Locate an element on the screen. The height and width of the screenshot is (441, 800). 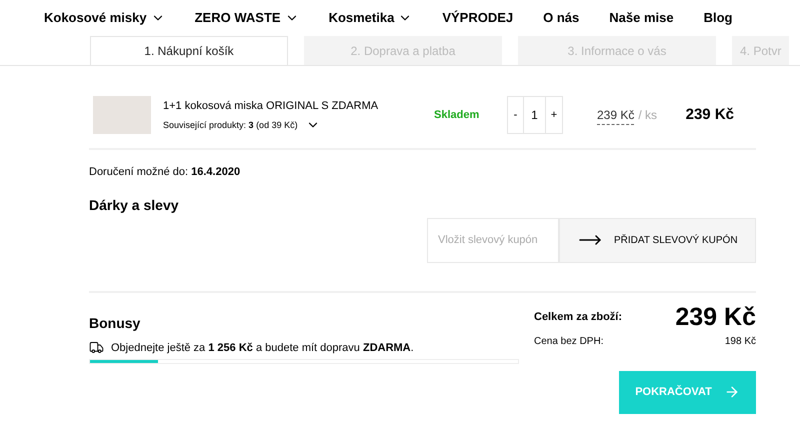
product-photo-placeholder is located at coordinates (122, 115).